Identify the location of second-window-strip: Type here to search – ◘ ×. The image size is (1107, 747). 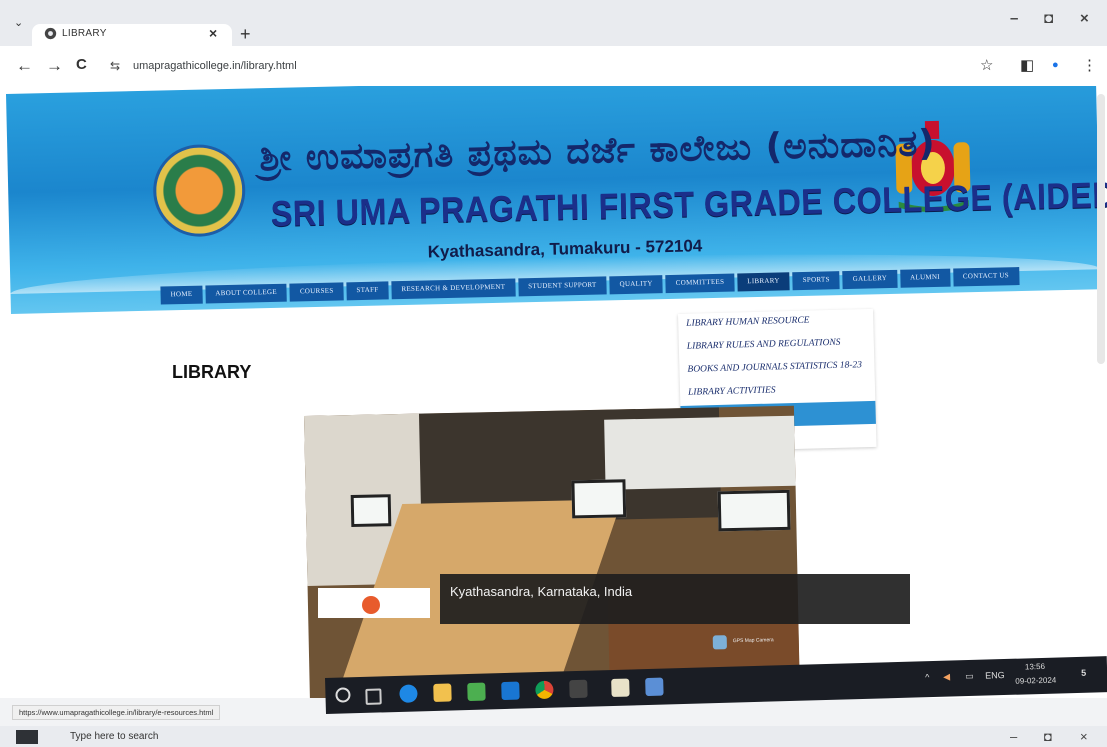
(553, 736).